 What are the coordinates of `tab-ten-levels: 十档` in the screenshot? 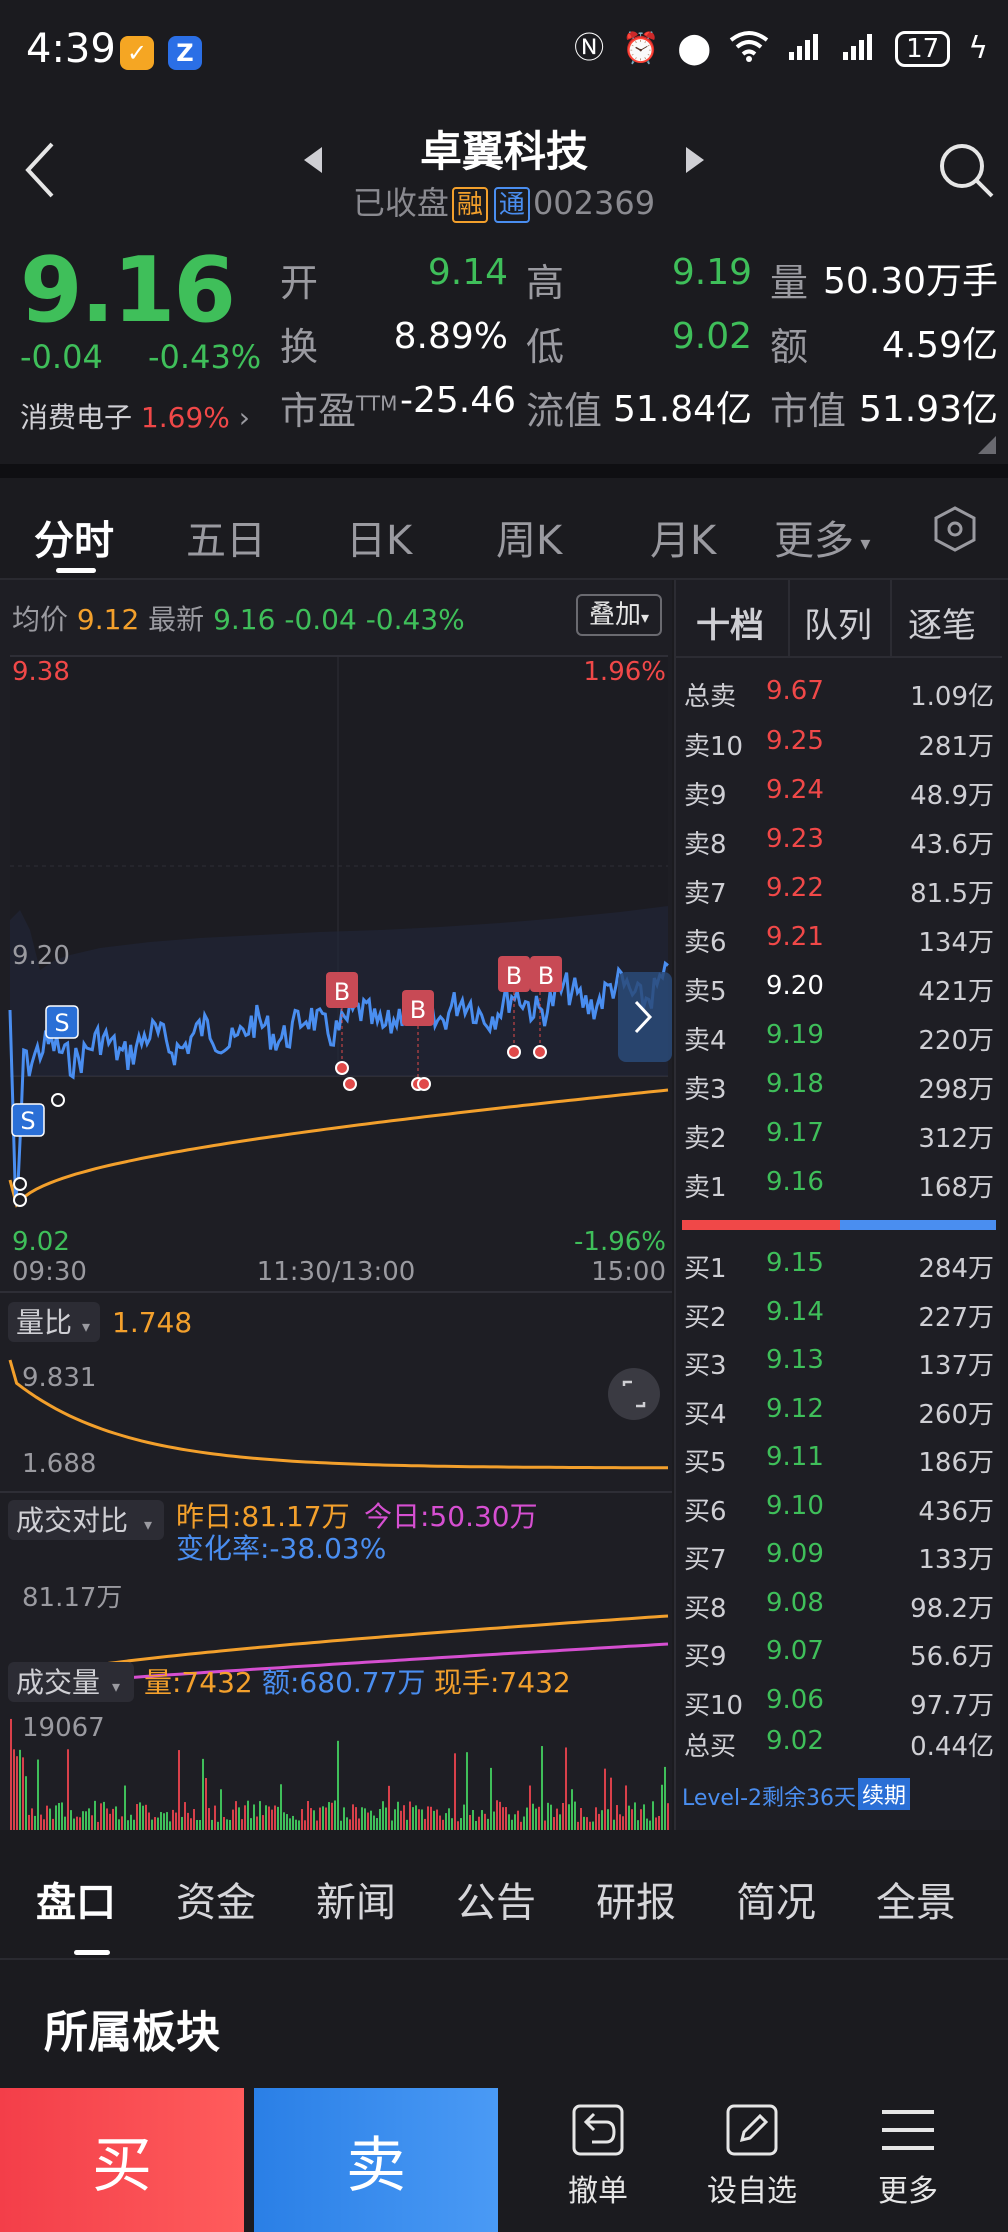 It's located at (730, 622).